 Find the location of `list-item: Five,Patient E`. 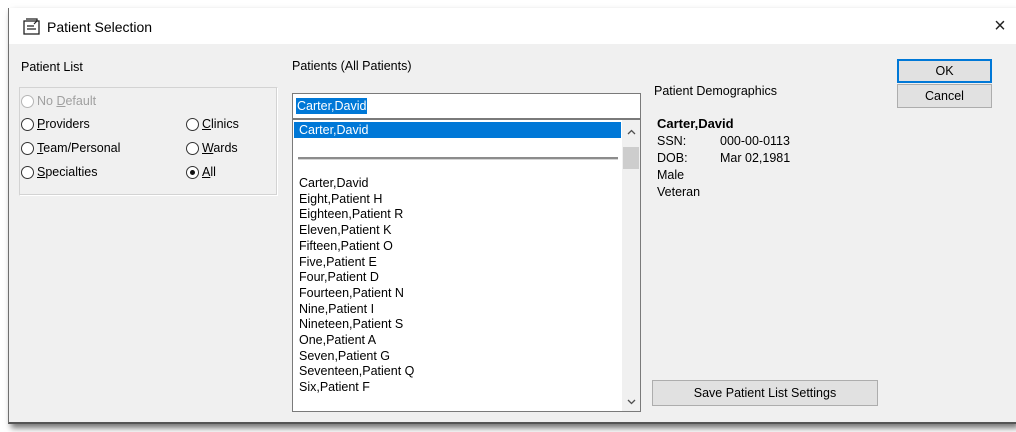

list-item: Five,Patient E is located at coordinates (459, 263).